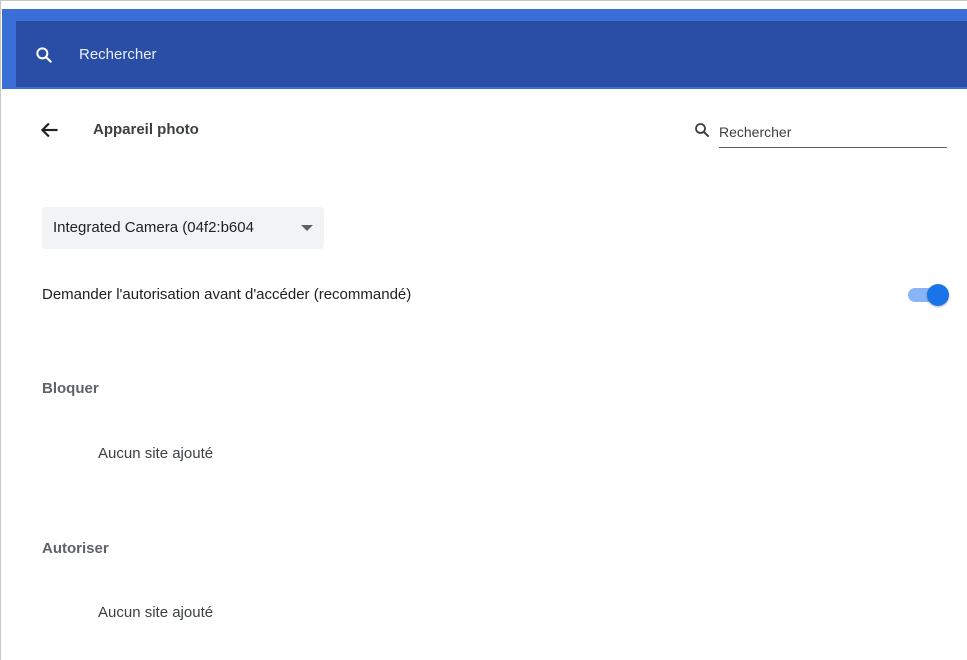 The width and height of the screenshot is (967, 660). I want to click on subpage-search, so click(820, 133).